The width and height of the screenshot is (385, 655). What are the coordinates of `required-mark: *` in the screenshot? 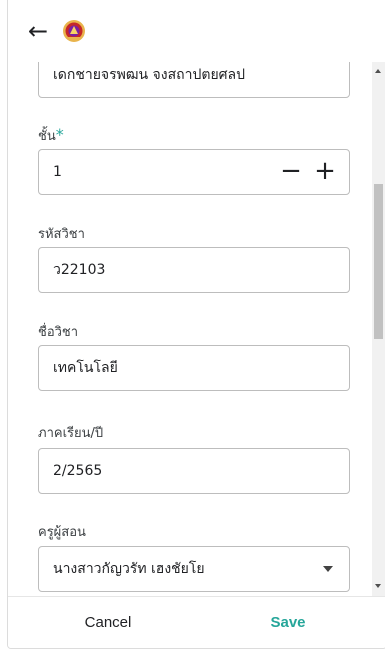 It's located at (59, 134).